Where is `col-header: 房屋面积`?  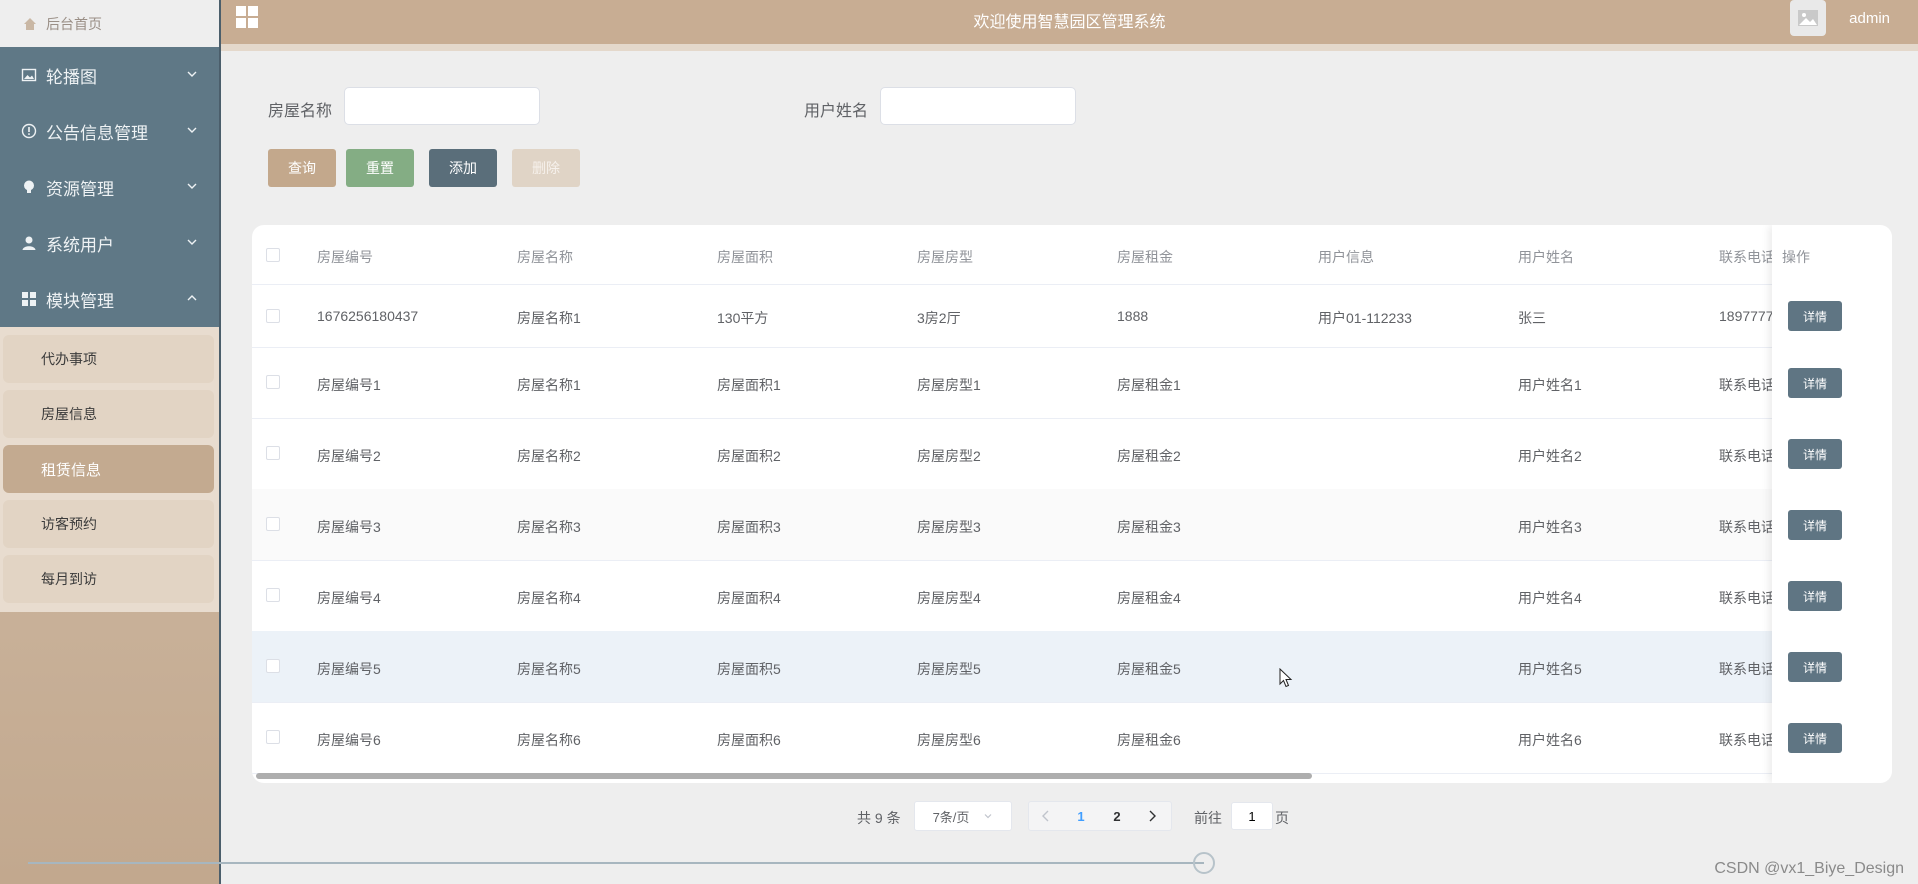 col-header: 房屋面积 is located at coordinates (745, 257).